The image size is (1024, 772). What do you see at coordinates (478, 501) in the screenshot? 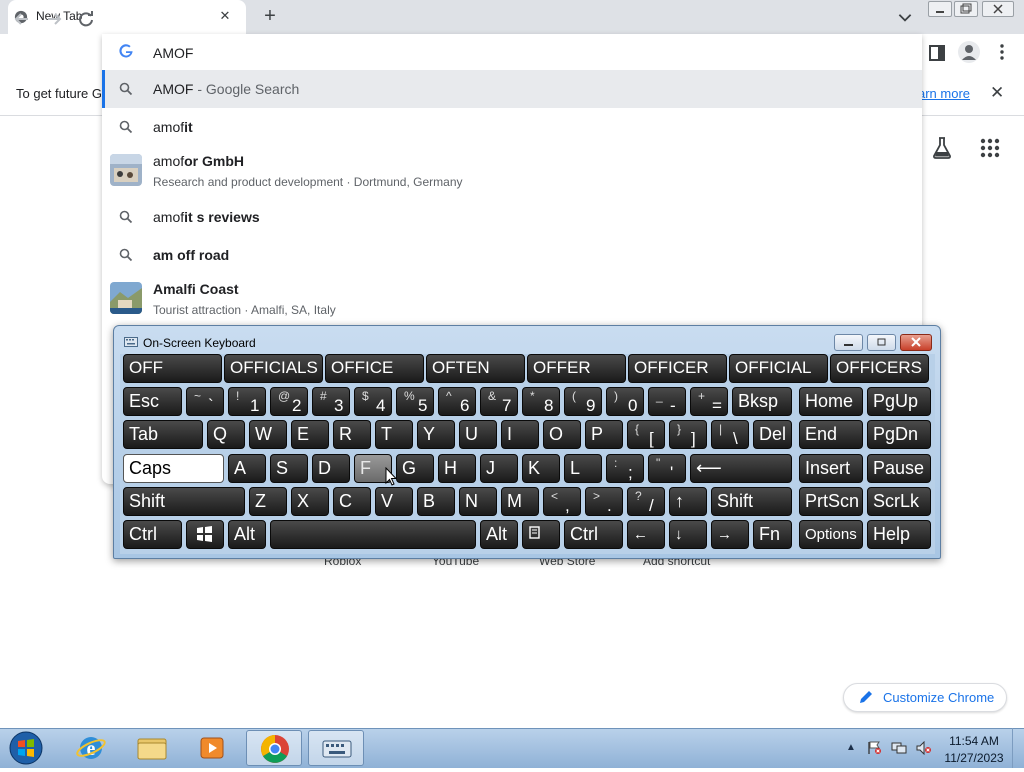
I see `key-n: N` at bounding box center [478, 501].